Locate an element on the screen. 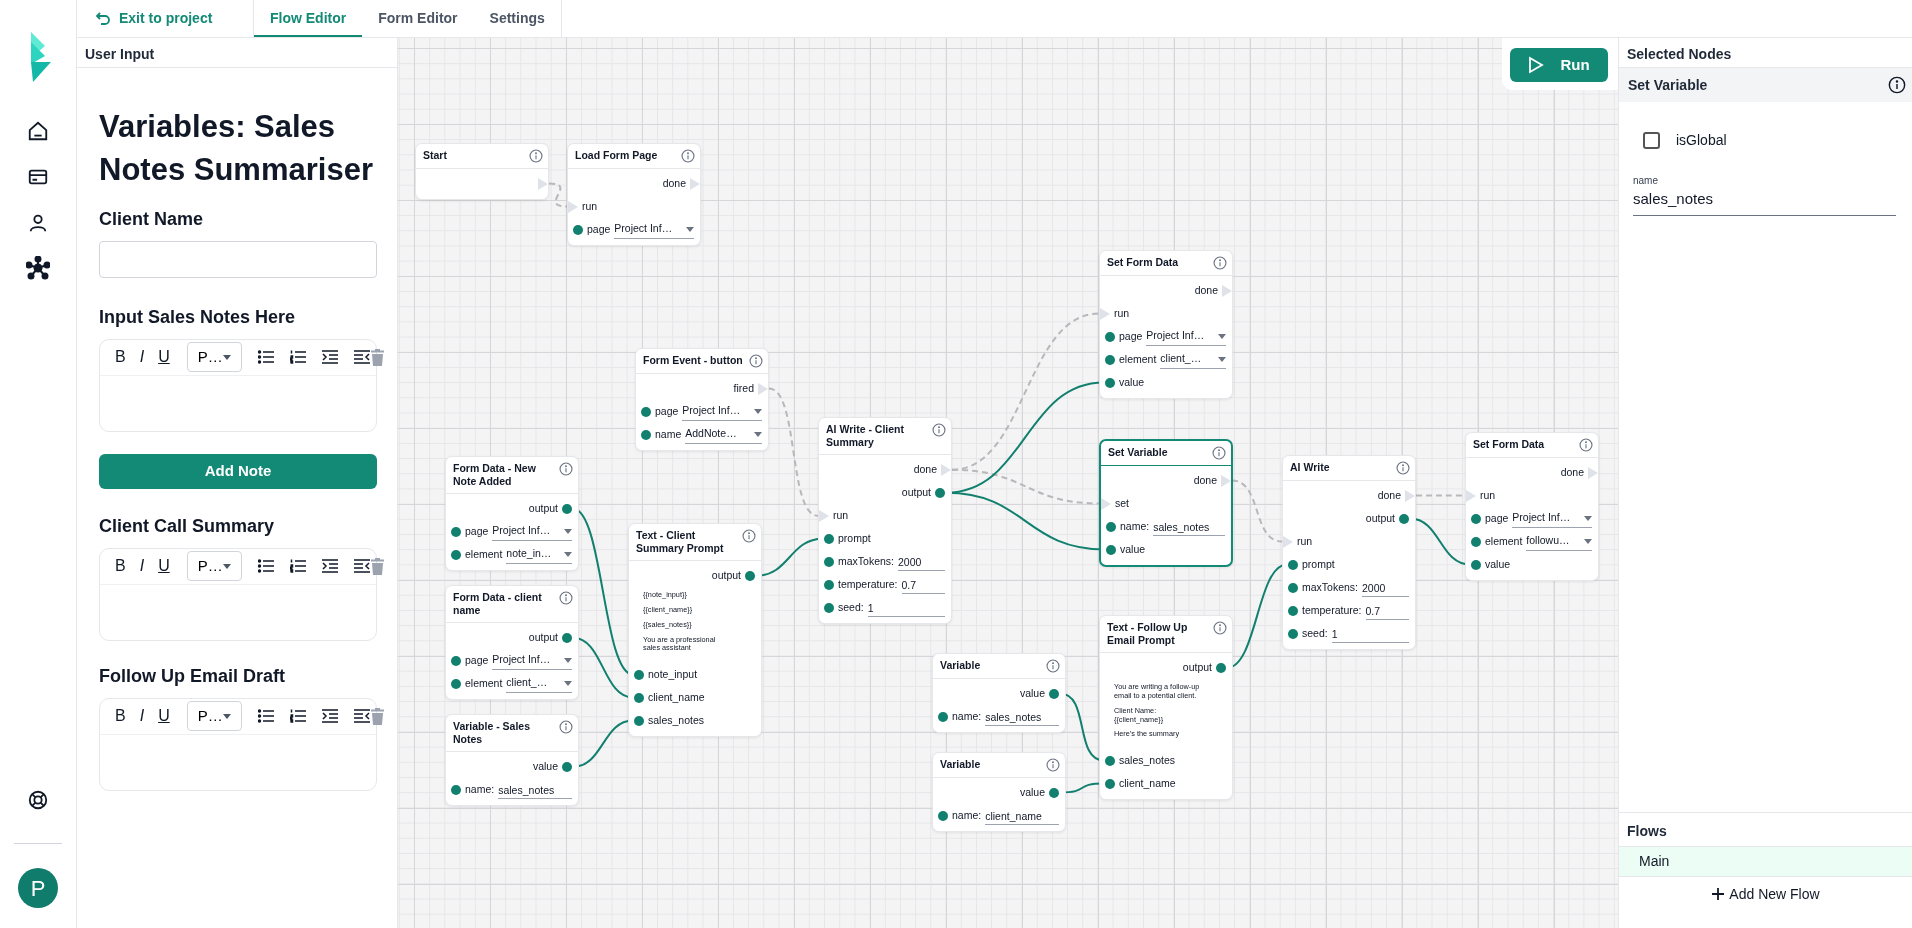 This screenshot has height=928, width=1912. add-new-flow-button: Add New Flow is located at coordinates (1765, 894).